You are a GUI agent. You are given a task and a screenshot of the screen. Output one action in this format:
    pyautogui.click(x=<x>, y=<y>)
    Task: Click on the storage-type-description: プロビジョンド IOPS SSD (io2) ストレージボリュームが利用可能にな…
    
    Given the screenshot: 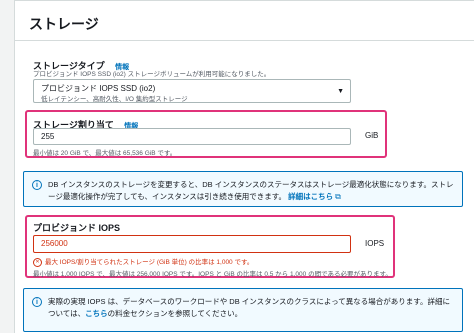 What is the action you would take?
    pyautogui.click(x=152, y=74)
    